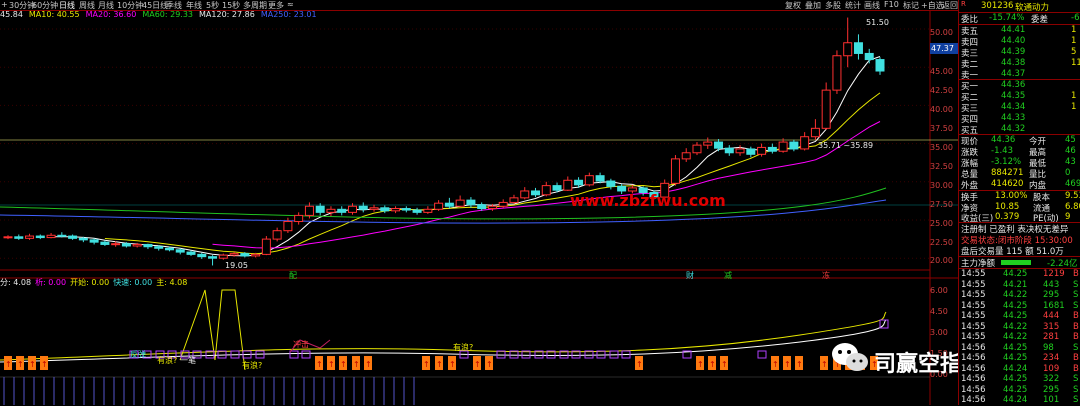 The width and height of the screenshot is (1080, 406). I want to click on stat-value: 10.85, so click(1007, 206).